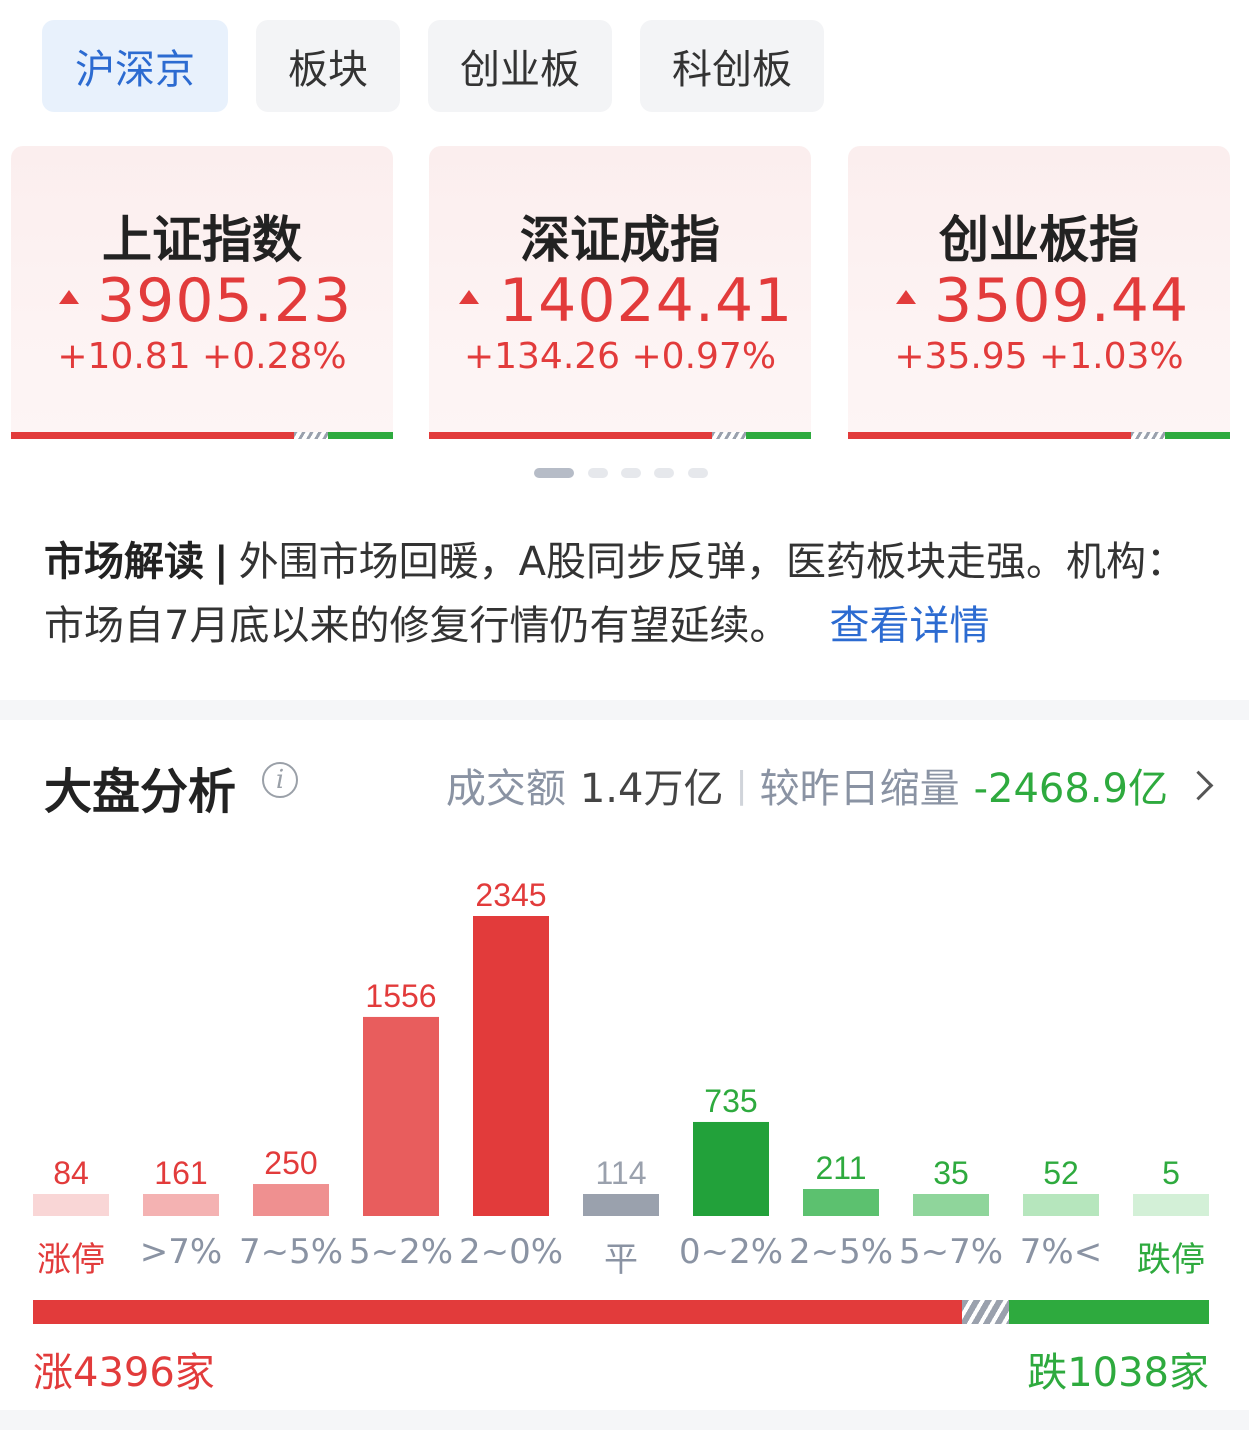  I want to click on index-name: 创业板指, so click(1039, 240).